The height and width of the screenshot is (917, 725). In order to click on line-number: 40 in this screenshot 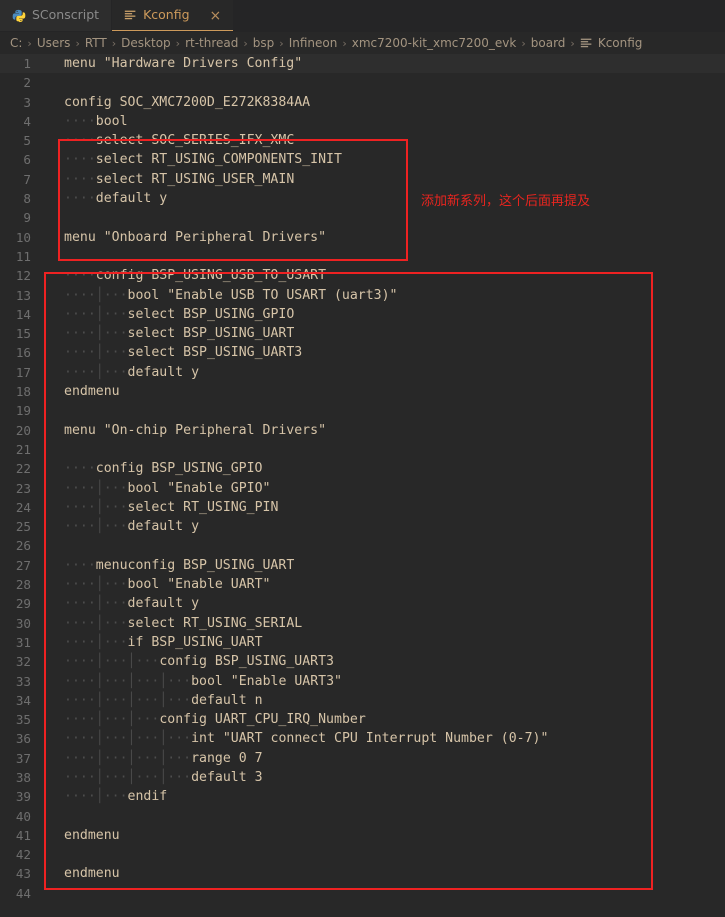, I will do `click(23, 816)`.